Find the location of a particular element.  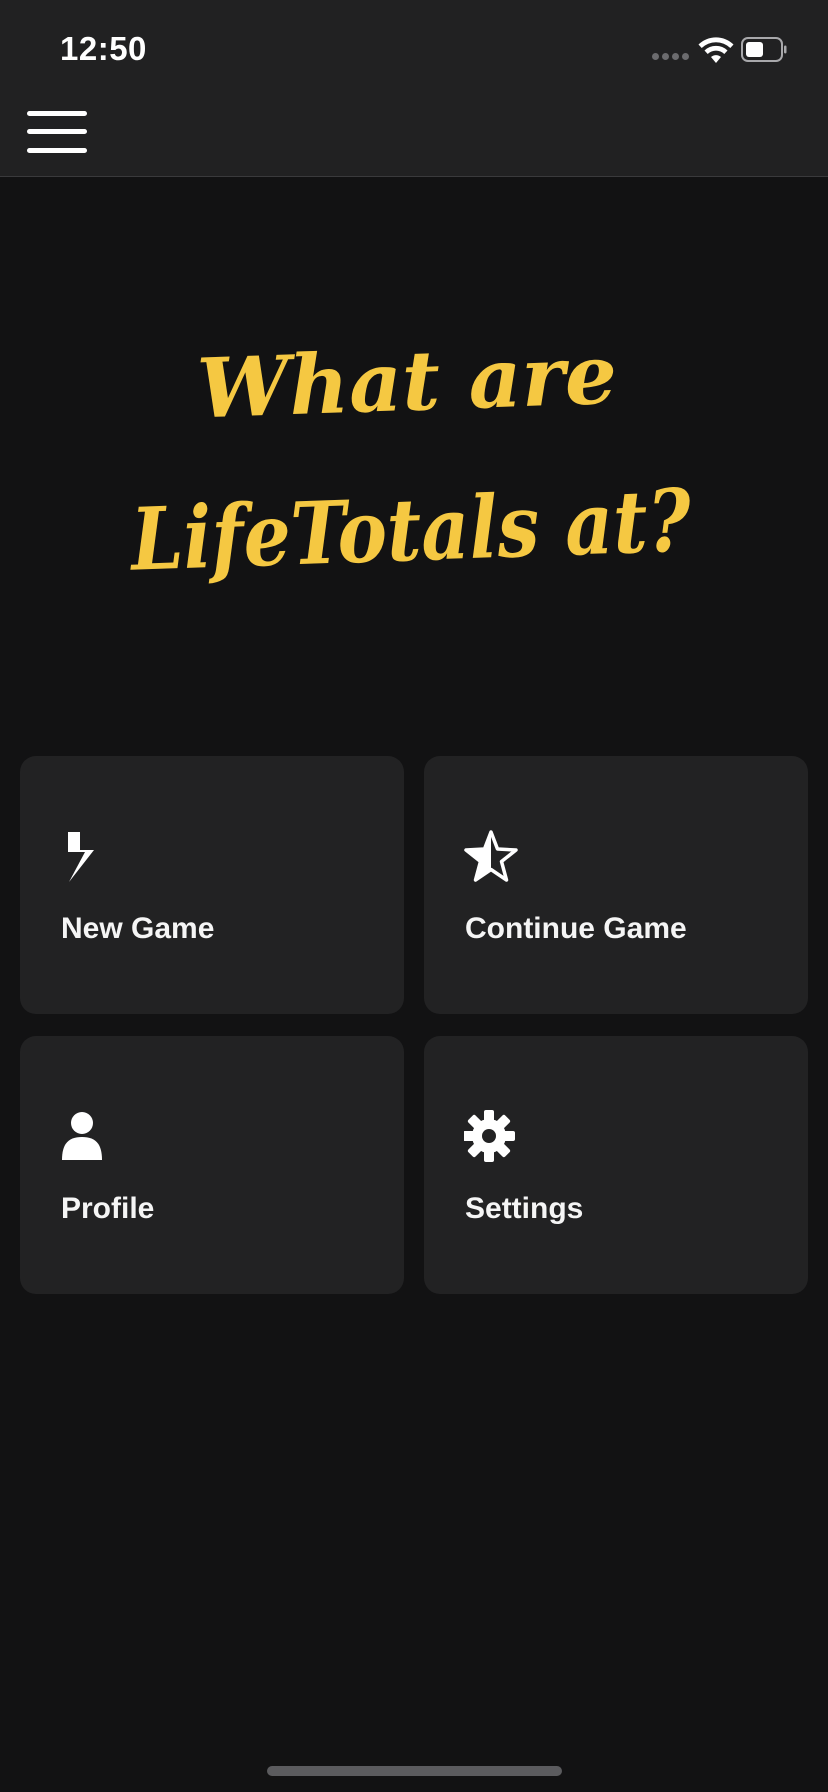

title-line-2: LifeTotals at? is located at coordinates (410, 530).